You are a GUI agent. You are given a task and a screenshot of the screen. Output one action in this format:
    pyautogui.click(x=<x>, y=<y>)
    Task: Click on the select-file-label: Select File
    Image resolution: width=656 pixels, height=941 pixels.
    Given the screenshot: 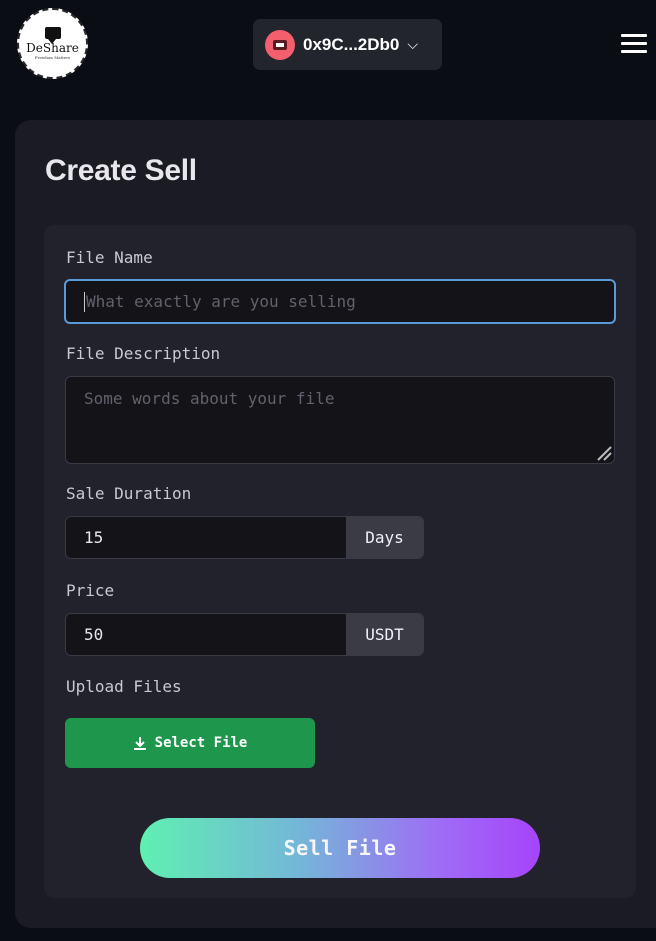 What is the action you would take?
    pyautogui.click(x=201, y=743)
    